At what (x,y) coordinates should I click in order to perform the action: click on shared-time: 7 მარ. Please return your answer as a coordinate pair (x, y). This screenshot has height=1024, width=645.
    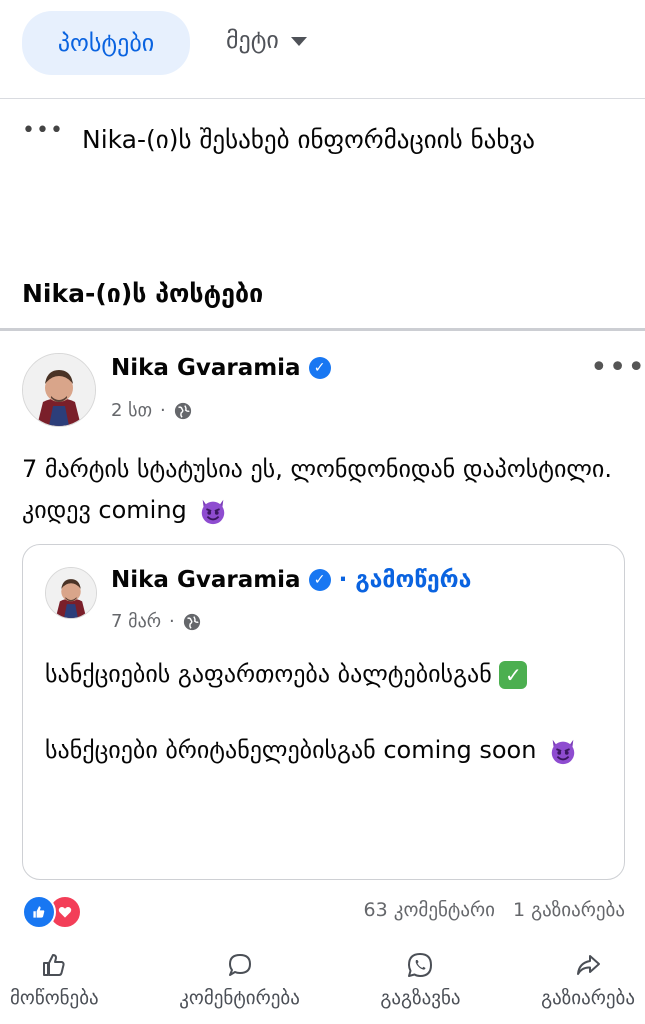
    Looking at the image, I should click on (136, 621).